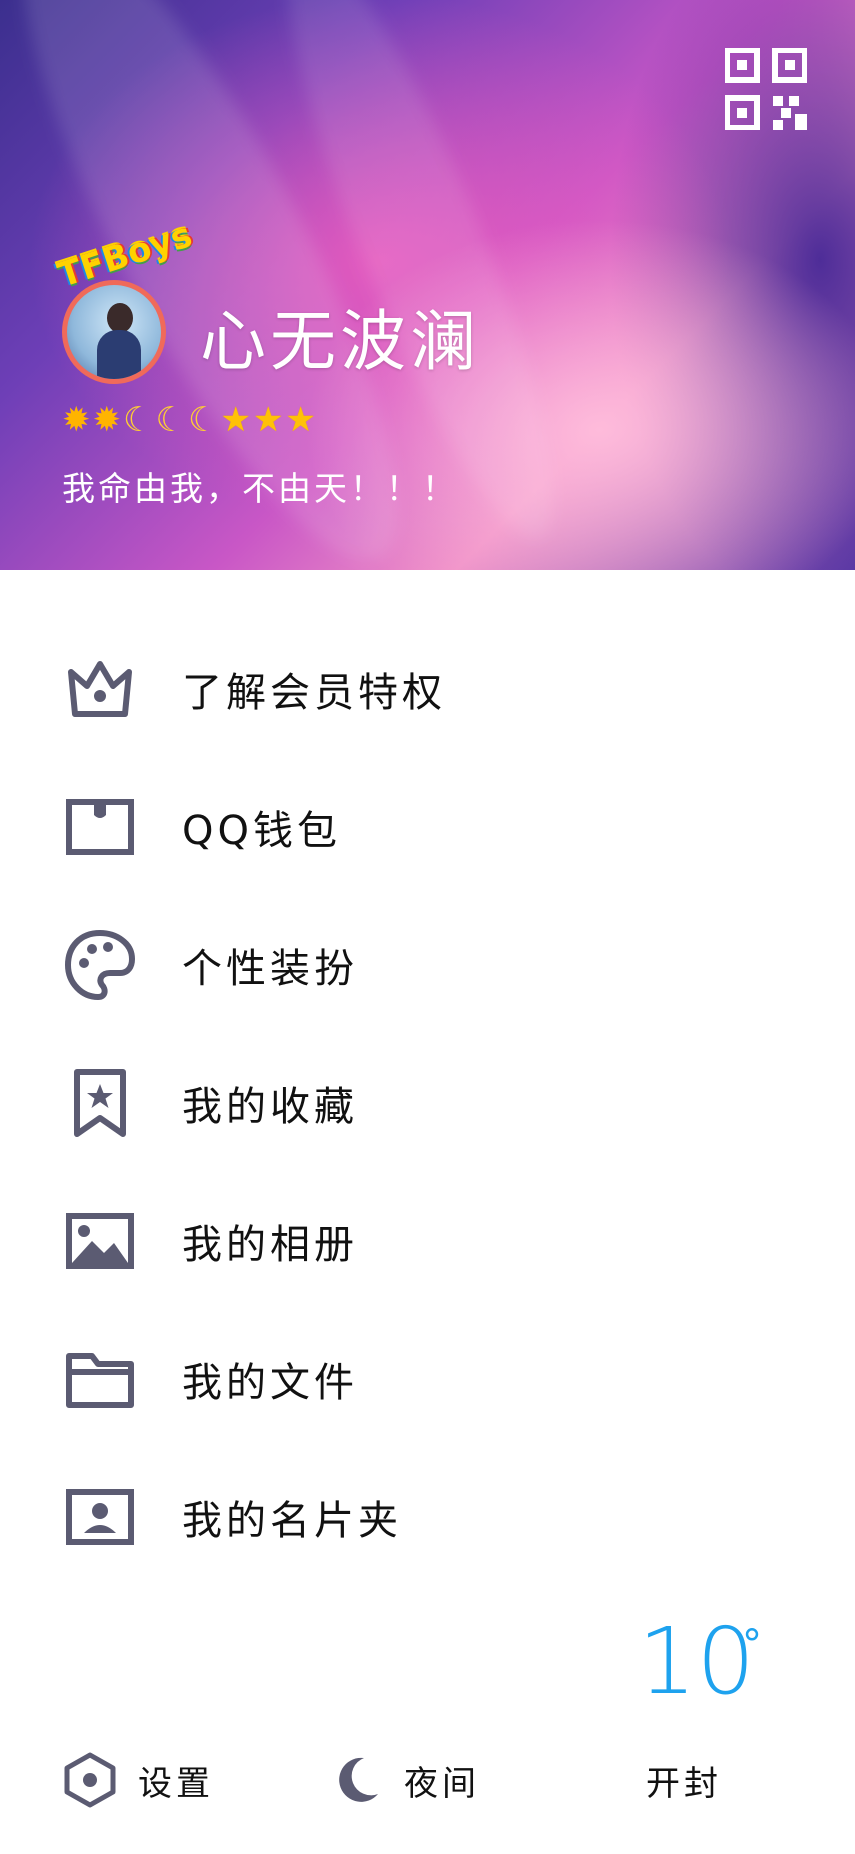 This screenshot has width=855, height=1854. Describe the element at coordinates (270, 1383) in the screenshot. I see `menu-item-label: 我的文件` at that location.